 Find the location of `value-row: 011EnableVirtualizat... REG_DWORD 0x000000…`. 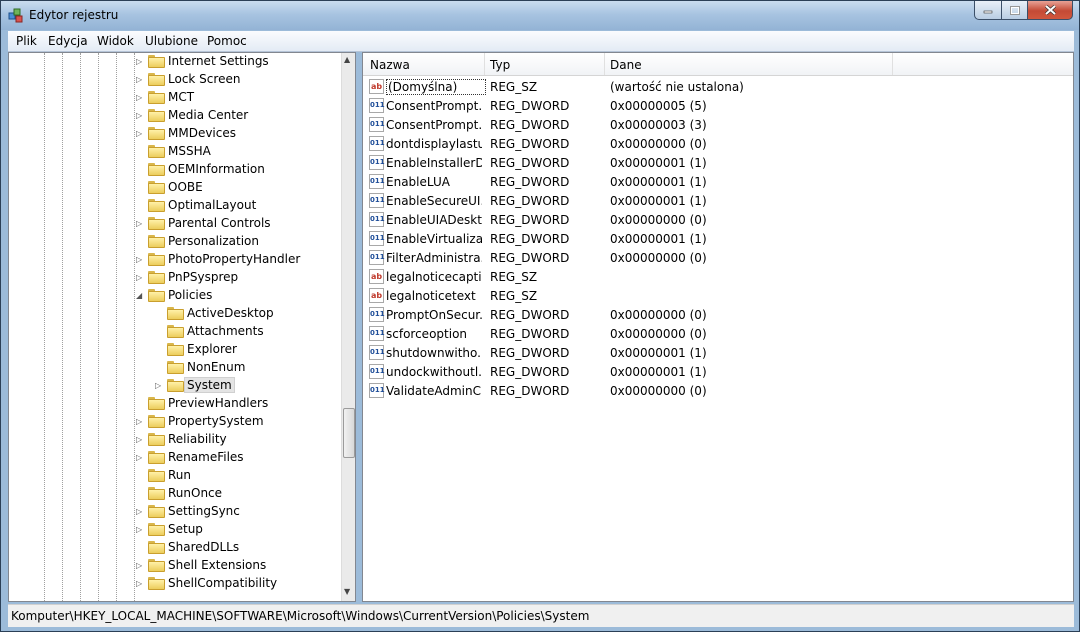

value-row: 011EnableVirtualizat... REG_DWORD 0x000000… is located at coordinates (718, 239).